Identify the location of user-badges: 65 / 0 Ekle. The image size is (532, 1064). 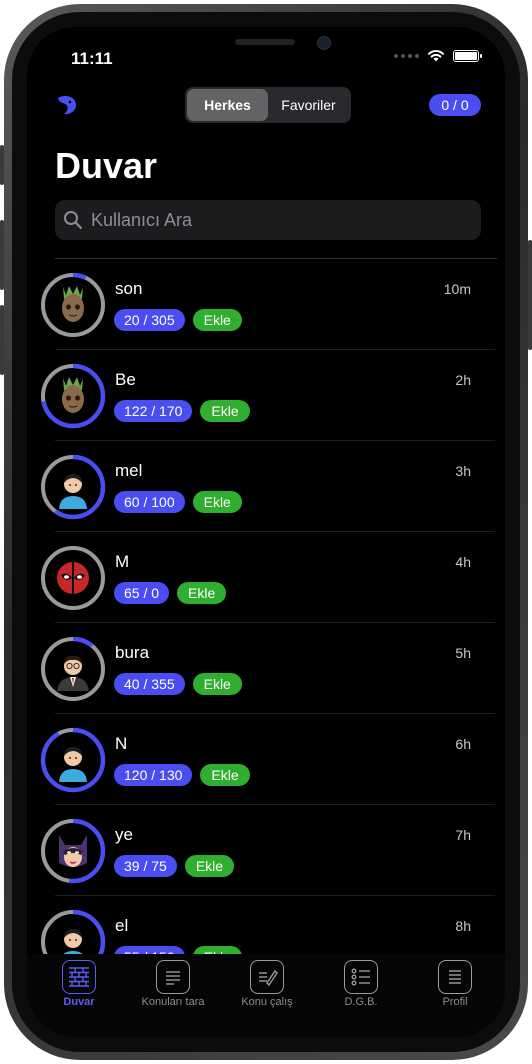
(170, 593).